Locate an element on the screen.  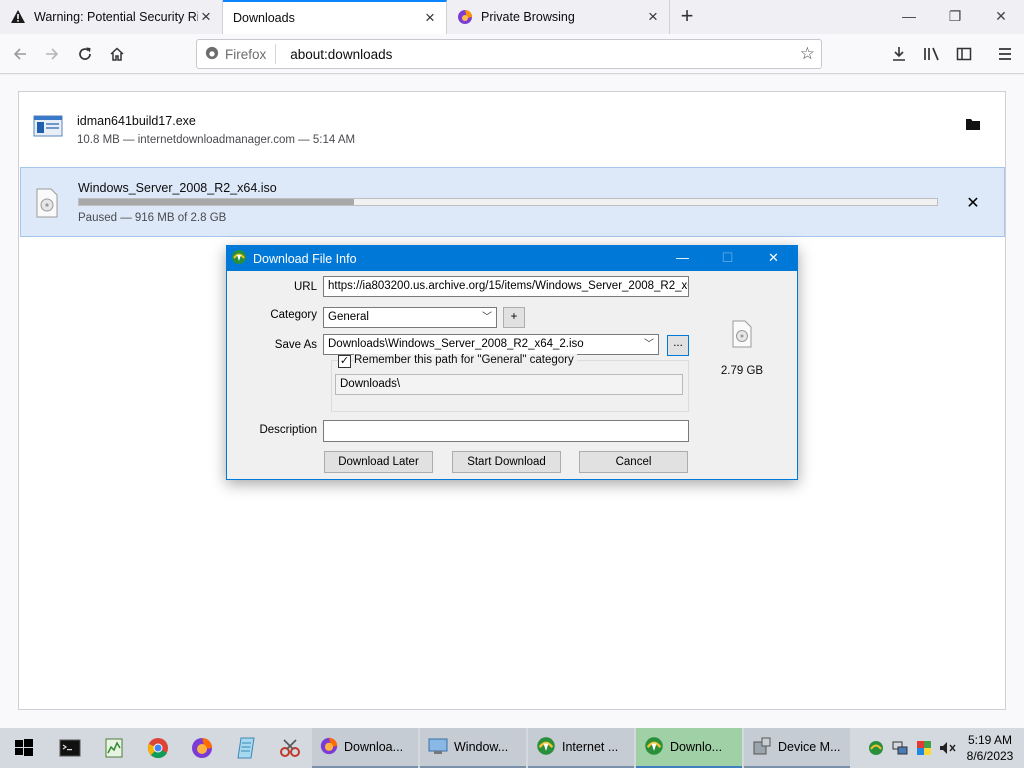
minimize-button: — is located at coordinates (909, 17).